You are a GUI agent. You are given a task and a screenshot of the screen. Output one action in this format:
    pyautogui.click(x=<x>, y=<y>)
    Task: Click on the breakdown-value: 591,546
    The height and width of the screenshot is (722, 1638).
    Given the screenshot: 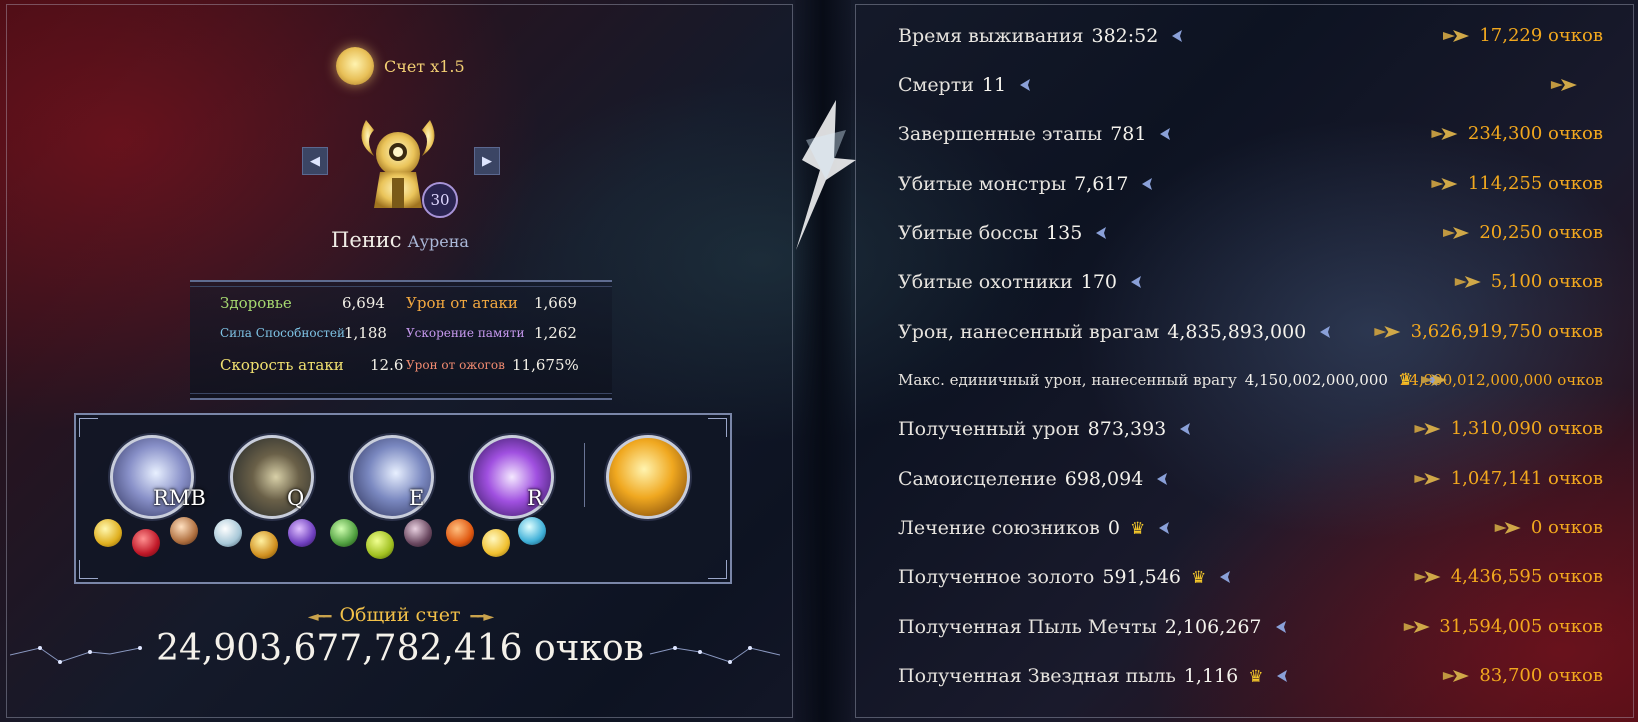 What is the action you would take?
    pyautogui.click(x=1141, y=577)
    